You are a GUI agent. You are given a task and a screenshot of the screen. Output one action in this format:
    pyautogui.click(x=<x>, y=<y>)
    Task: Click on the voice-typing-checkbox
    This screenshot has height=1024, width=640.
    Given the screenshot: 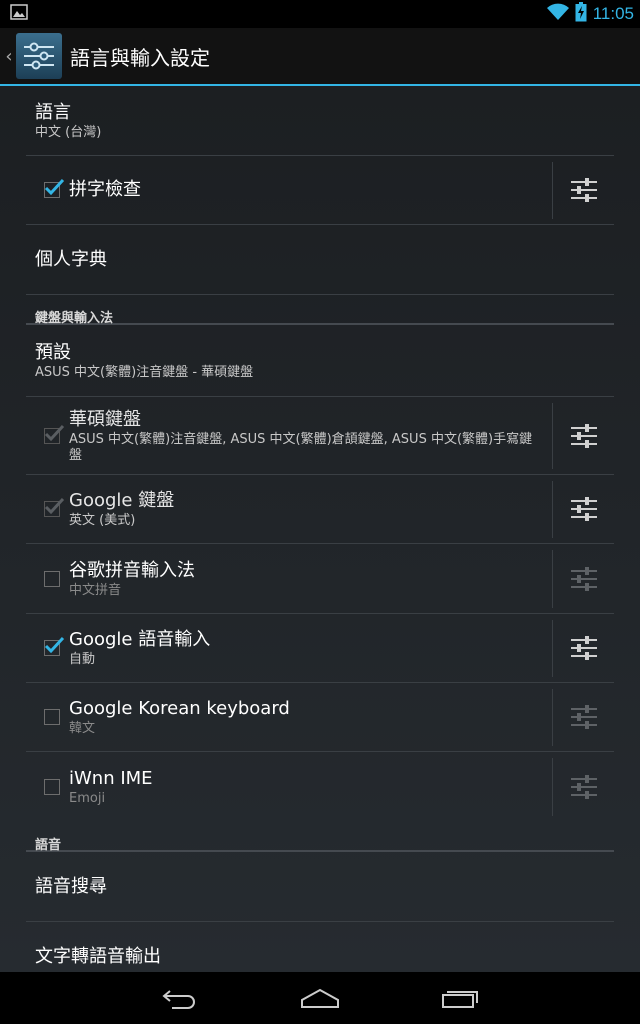 What is the action you would take?
    pyautogui.click(x=47, y=648)
    